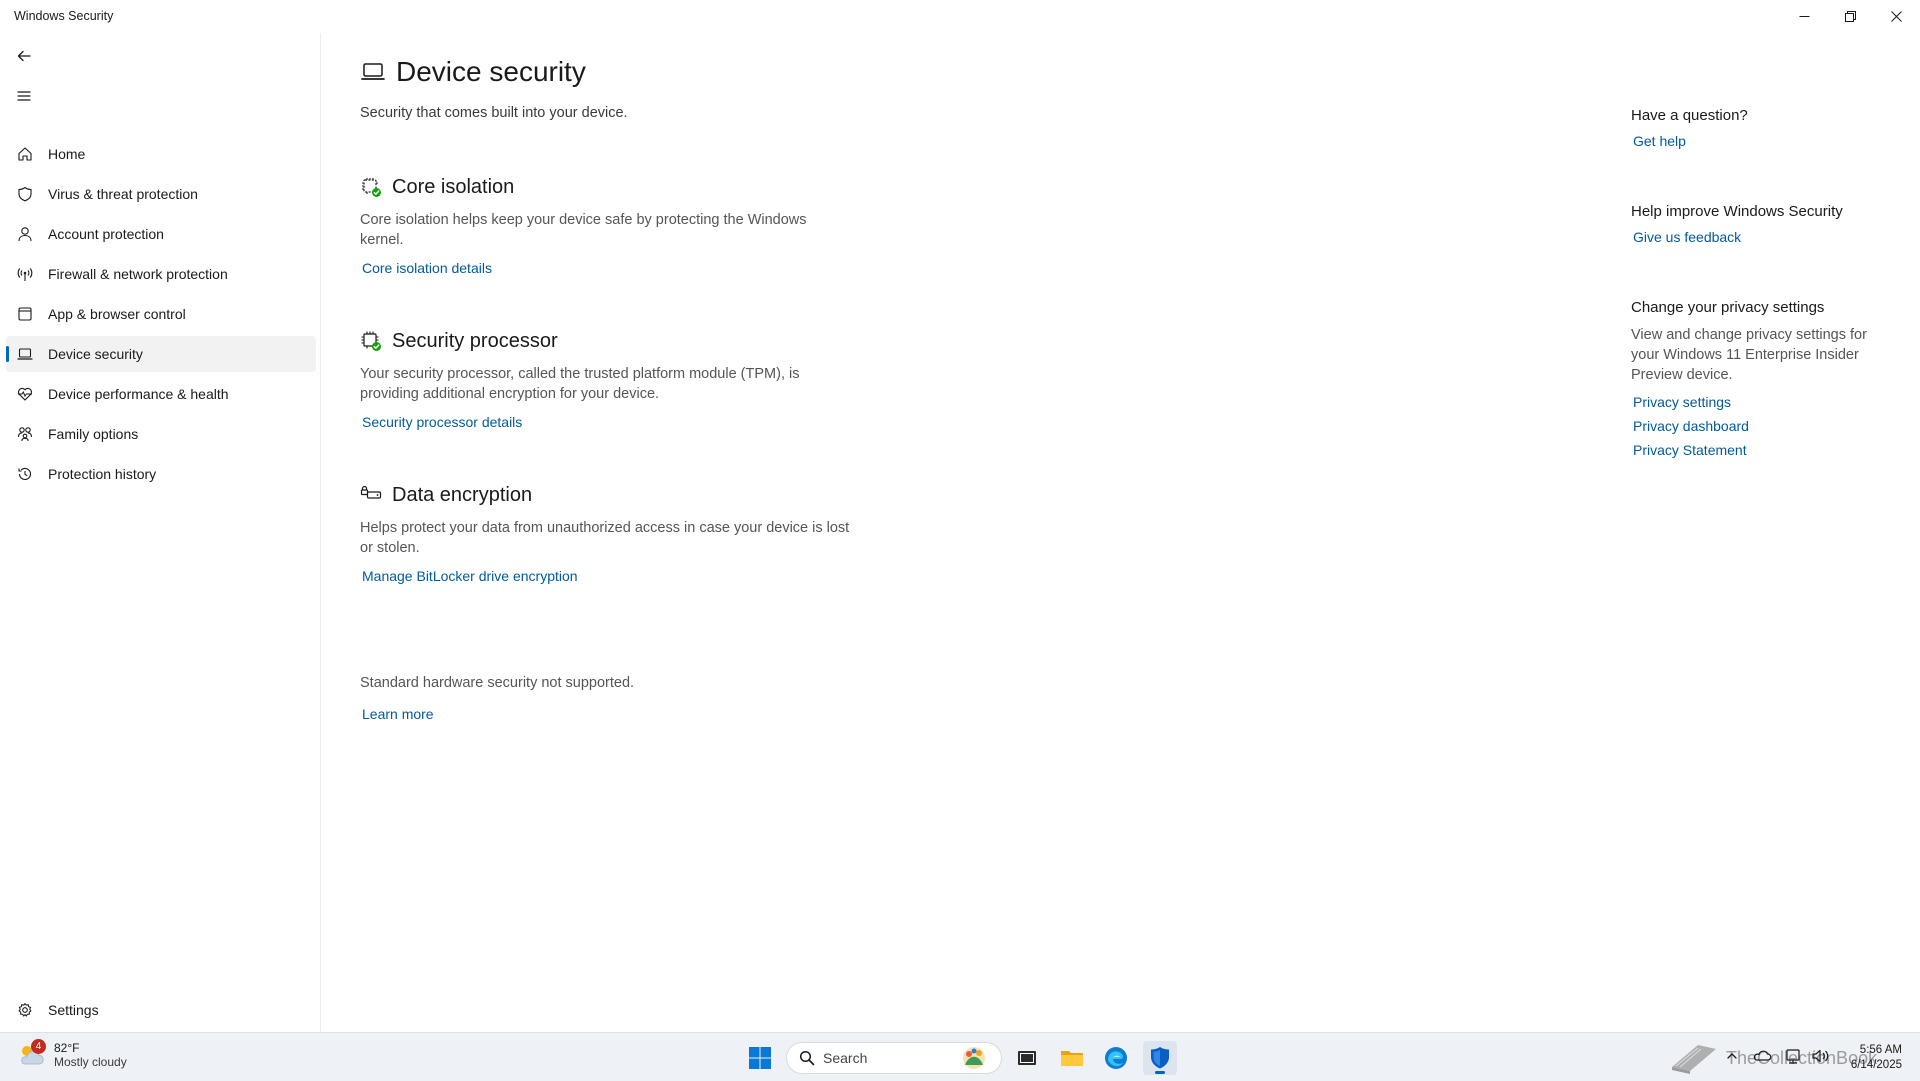  I want to click on minimize-icon, so click(1804, 16).